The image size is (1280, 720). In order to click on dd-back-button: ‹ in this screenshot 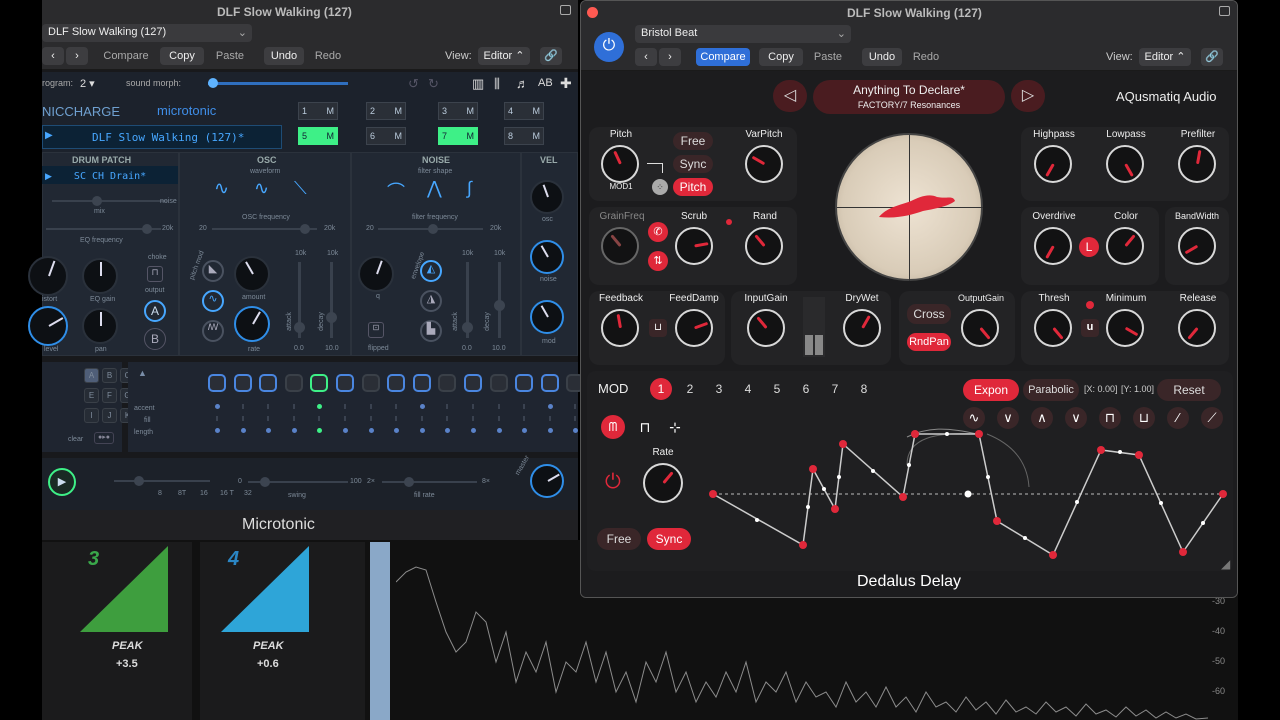, I will do `click(646, 57)`.